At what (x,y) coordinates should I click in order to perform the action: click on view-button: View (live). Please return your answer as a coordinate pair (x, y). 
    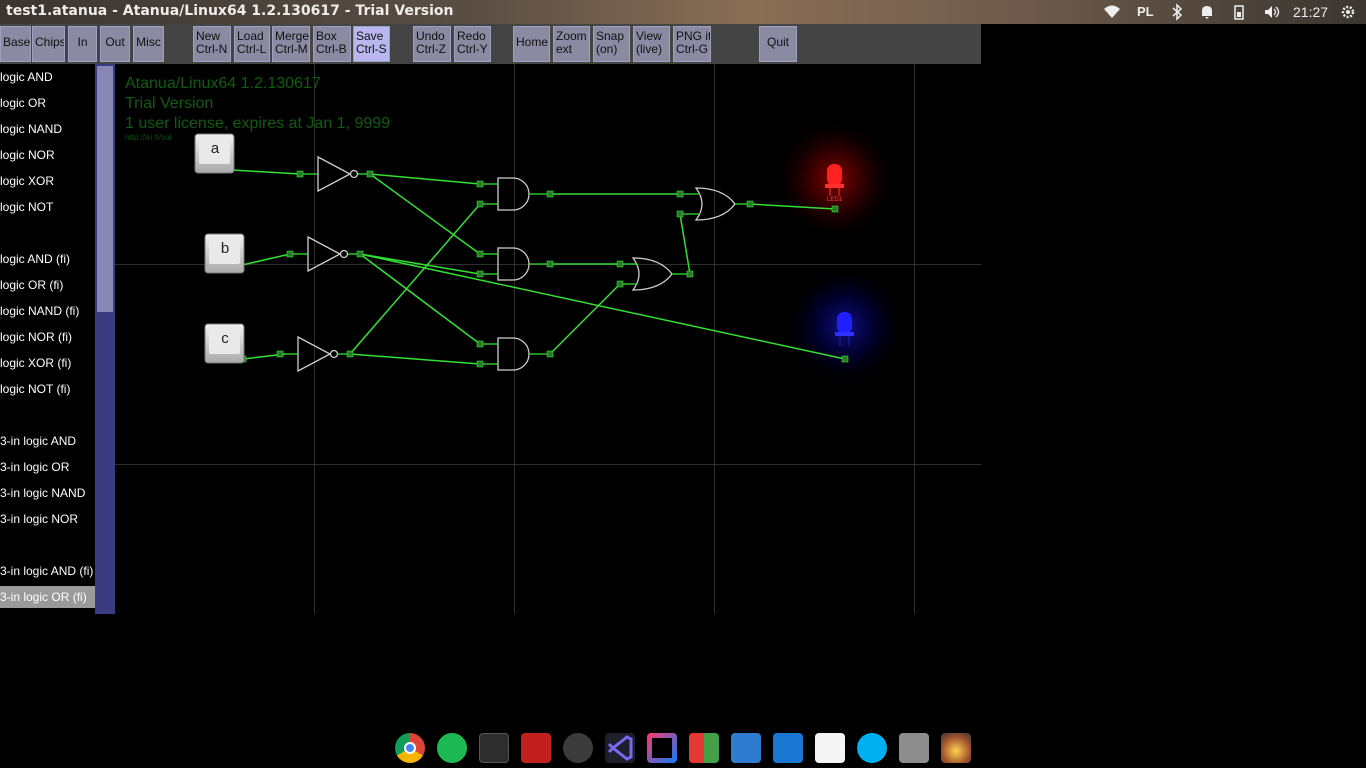
    Looking at the image, I should click on (651, 44).